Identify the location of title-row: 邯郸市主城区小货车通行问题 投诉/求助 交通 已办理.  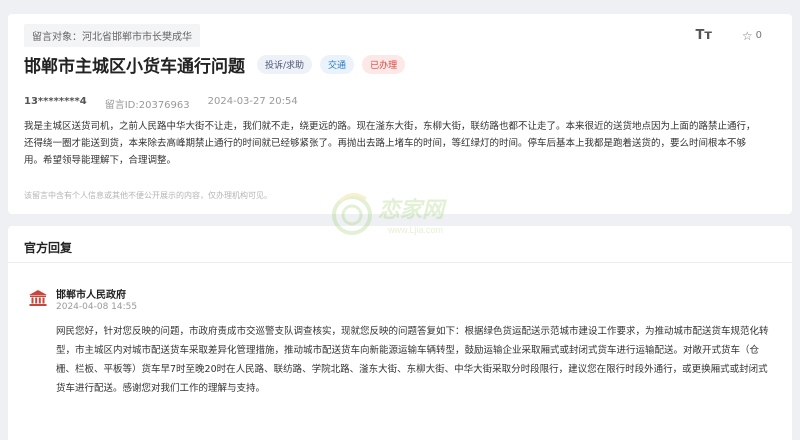
(215, 64).